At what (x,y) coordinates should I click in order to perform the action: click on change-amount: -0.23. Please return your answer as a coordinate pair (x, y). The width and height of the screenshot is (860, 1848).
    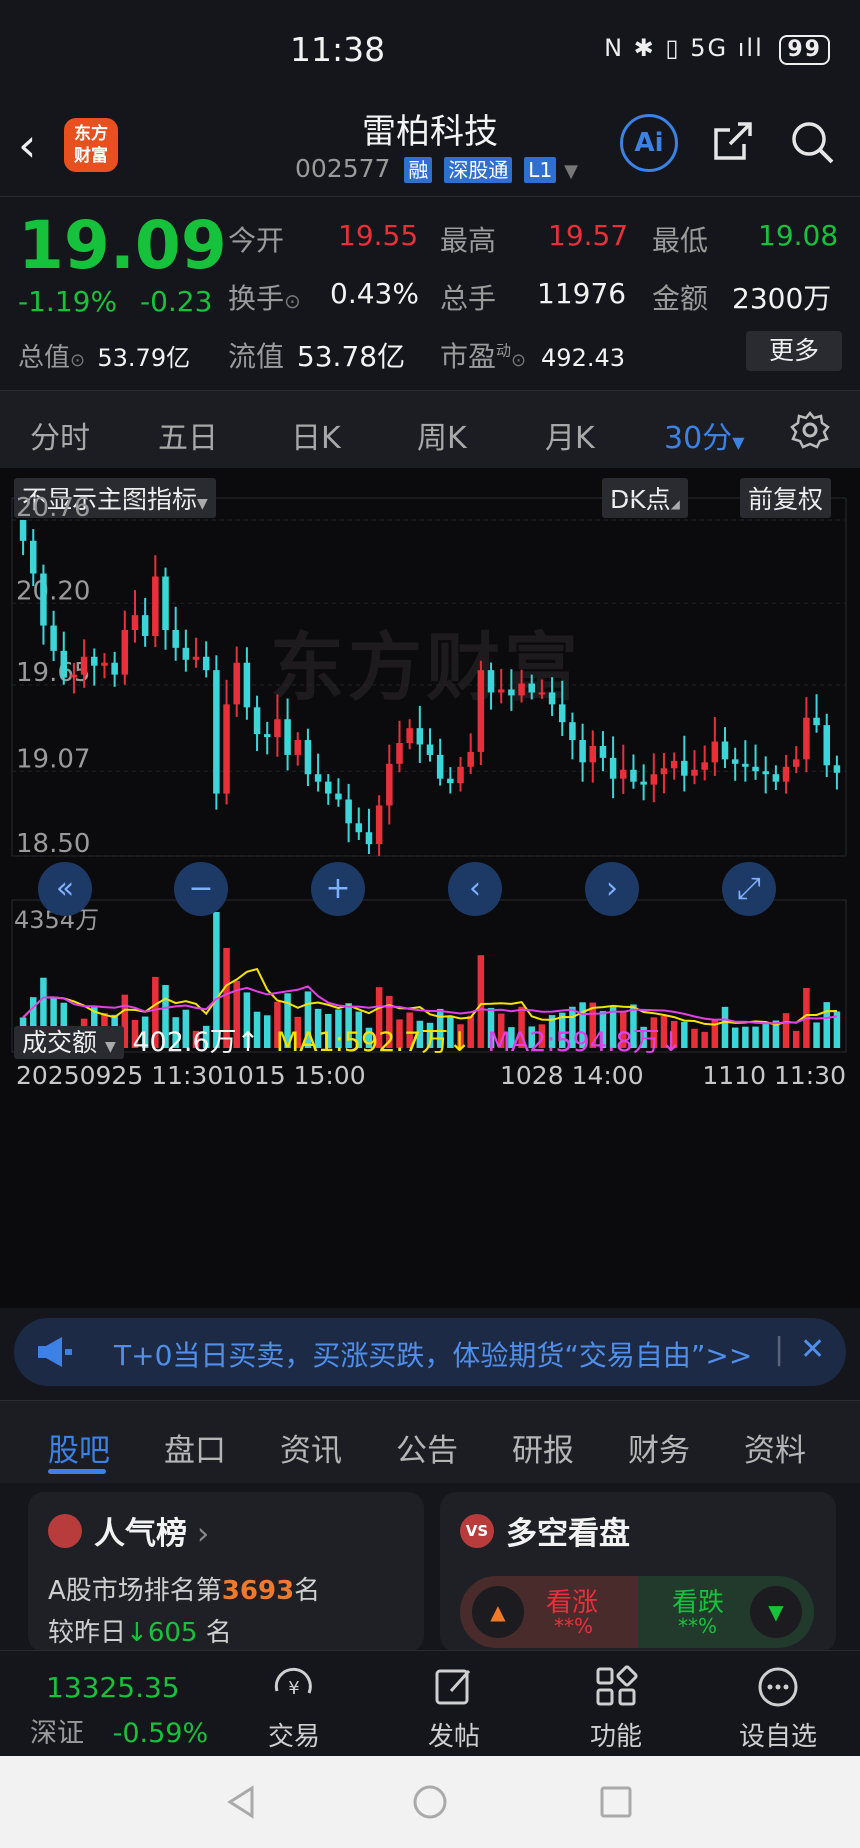
    Looking at the image, I should click on (176, 301).